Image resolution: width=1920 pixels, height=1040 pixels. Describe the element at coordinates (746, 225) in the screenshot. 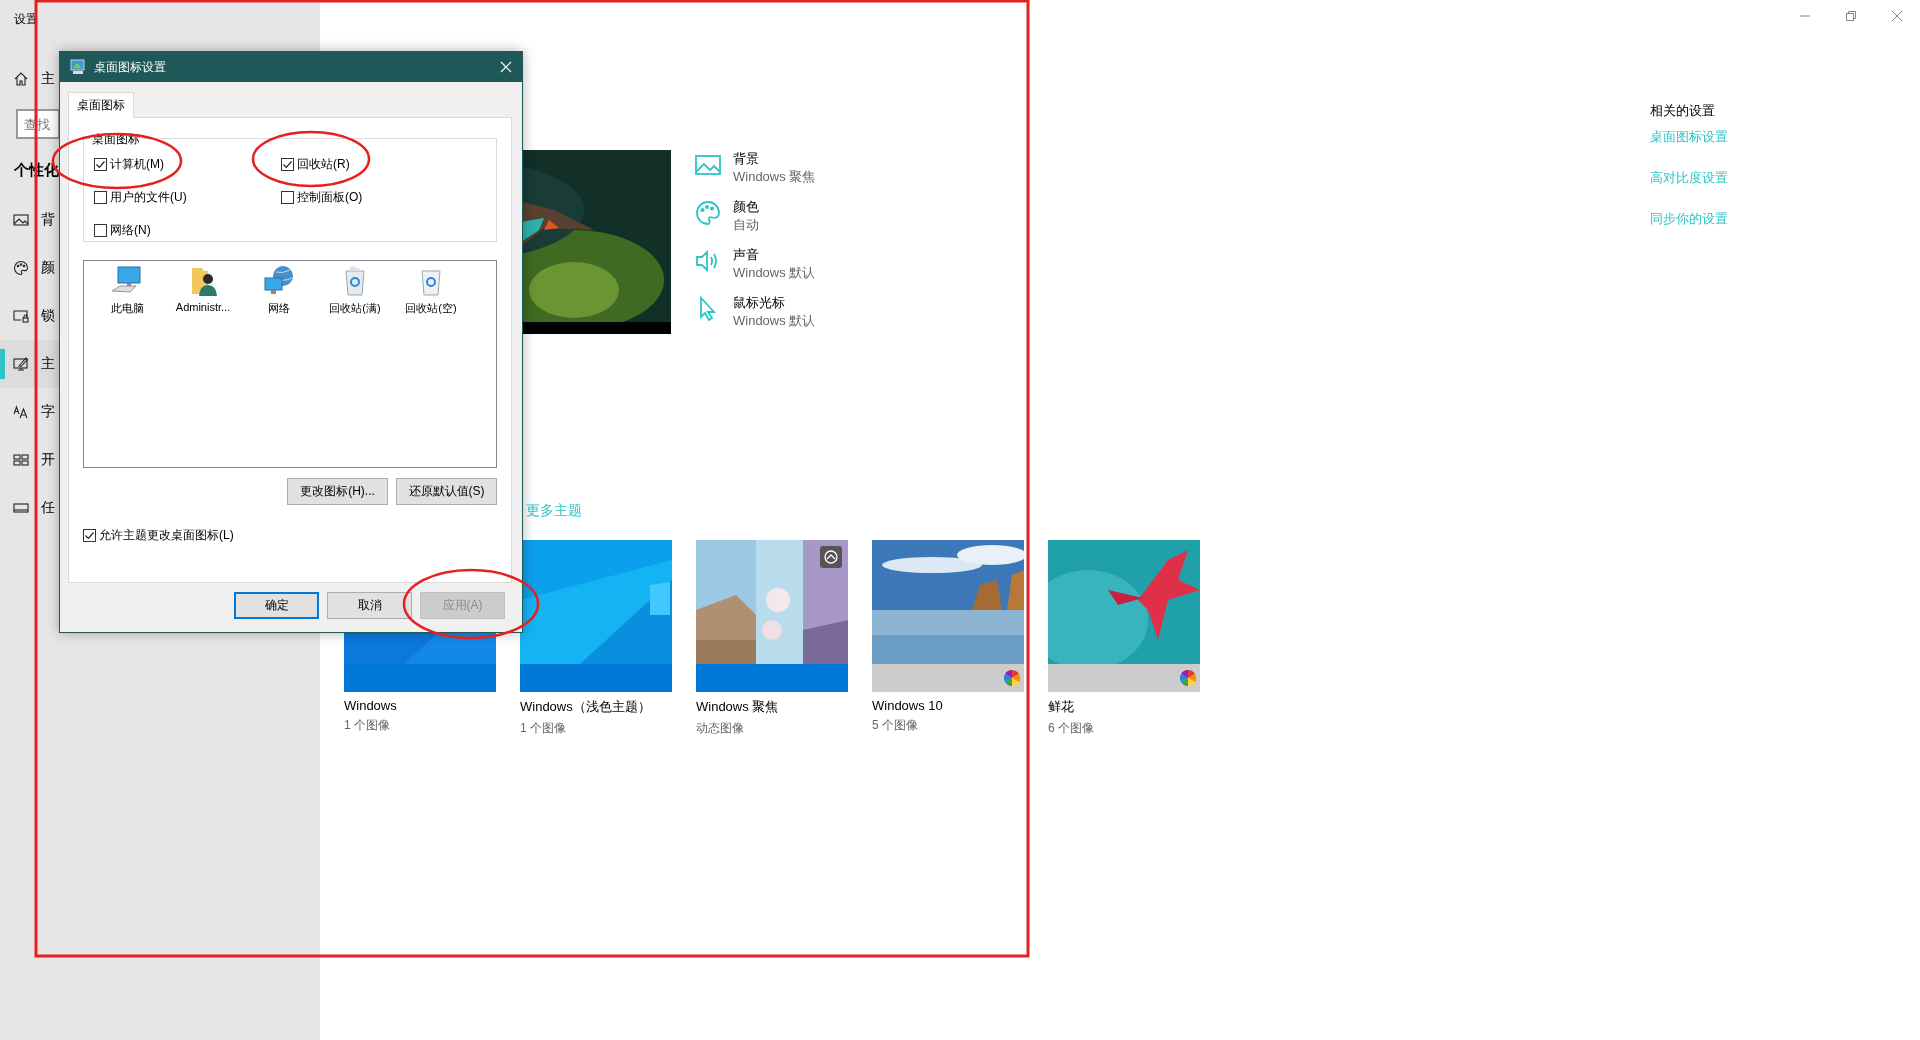

I see `setting-value: 自动` at that location.